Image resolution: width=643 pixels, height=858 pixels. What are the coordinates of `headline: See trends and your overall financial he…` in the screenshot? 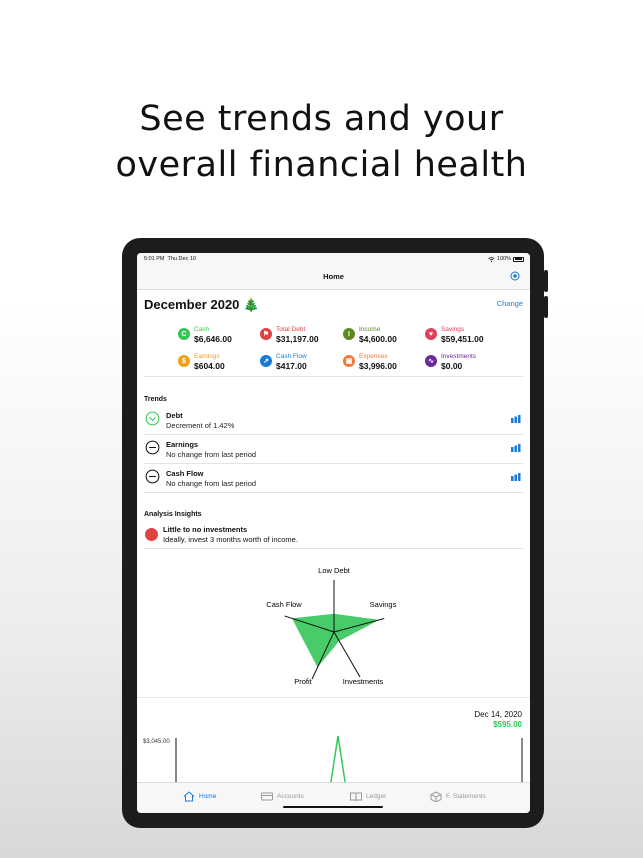 It's located at (321, 142).